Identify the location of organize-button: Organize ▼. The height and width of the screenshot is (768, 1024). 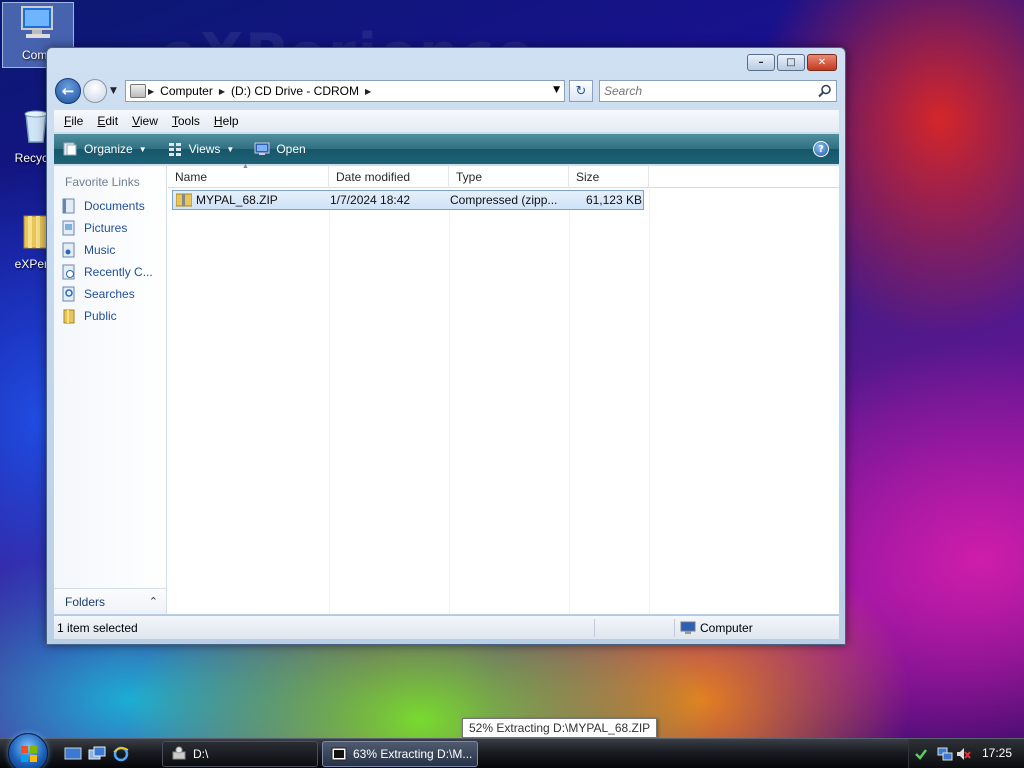
(104, 149).